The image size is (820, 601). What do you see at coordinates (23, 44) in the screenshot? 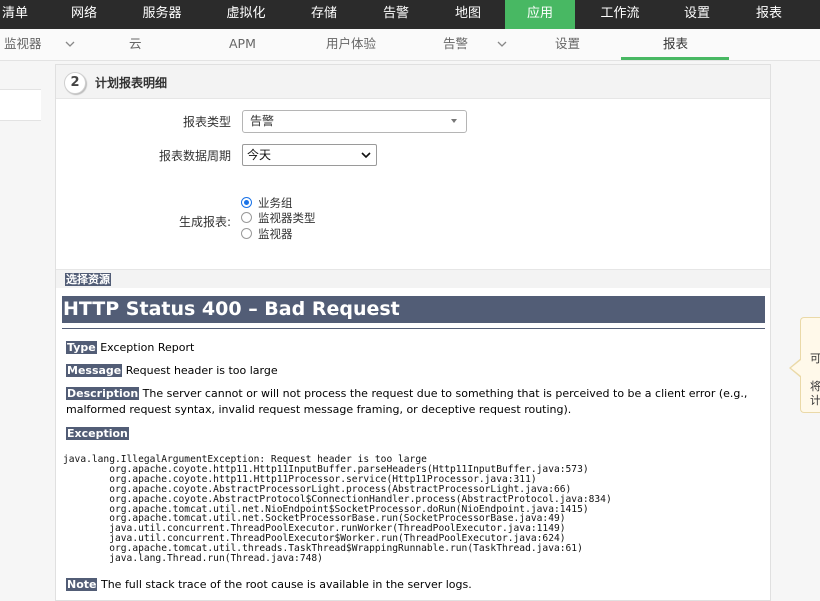
I see `subnav-item-monitors: 监视器` at bounding box center [23, 44].